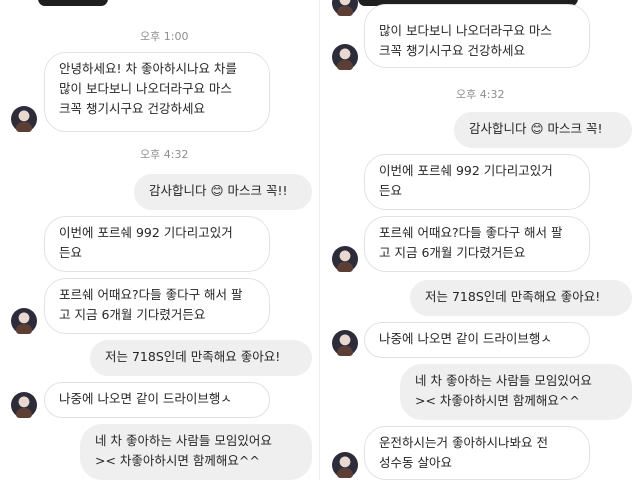 This screenshot has height=480, width=640. Describe the element at coordinates (543, 130) in the screenshot. I see `sent-message: 감사합니다 😊 마스크 꼭!` at that location.